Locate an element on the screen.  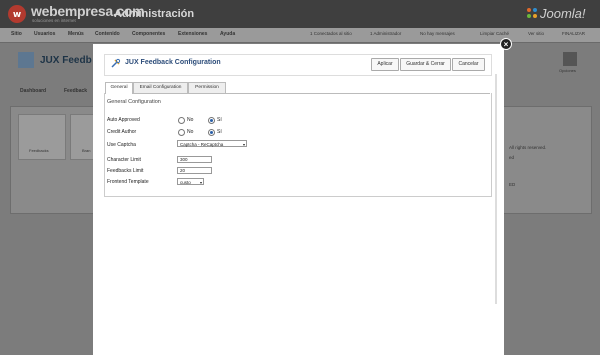
joomla-logo-icon is located at coordinates (532, 13).